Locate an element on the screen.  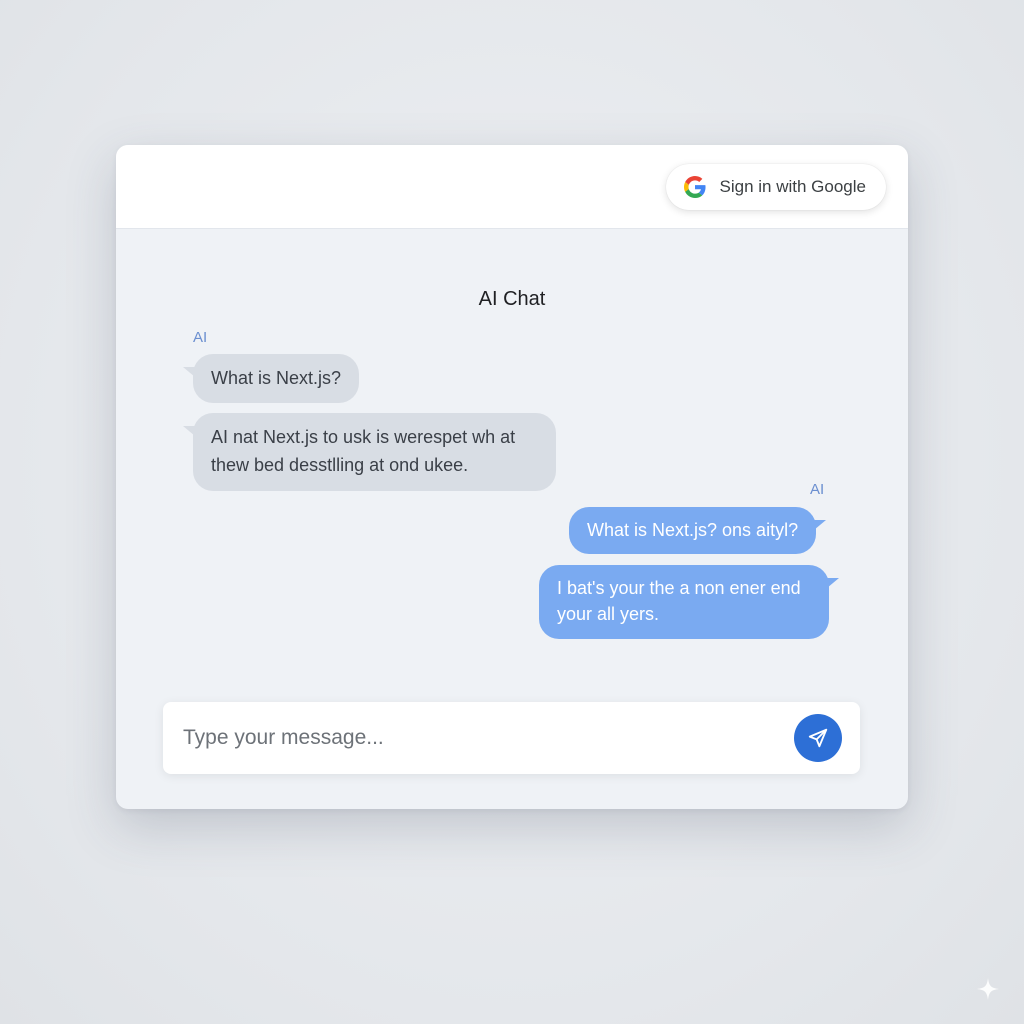
send-button is located at coordinates (818, 738).